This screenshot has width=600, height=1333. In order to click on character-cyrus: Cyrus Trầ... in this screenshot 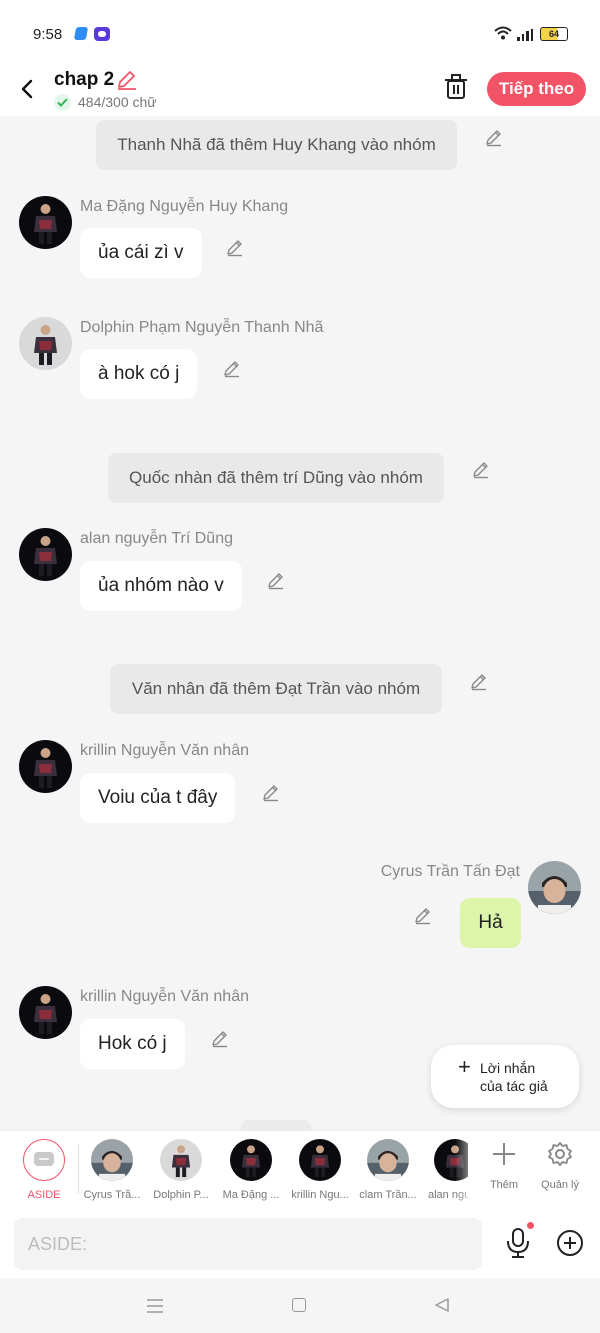, I will do `click(112, 1170)`.